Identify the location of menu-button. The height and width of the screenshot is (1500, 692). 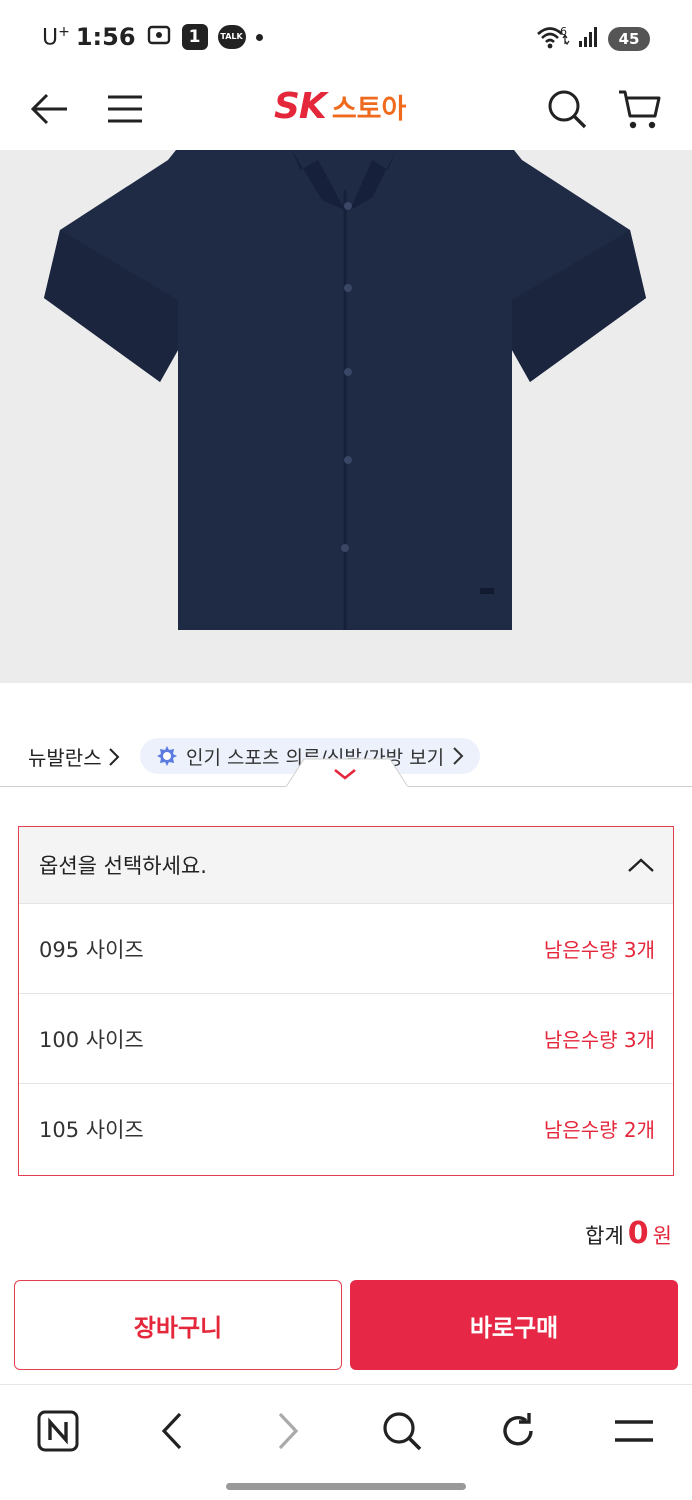
(125, 109).